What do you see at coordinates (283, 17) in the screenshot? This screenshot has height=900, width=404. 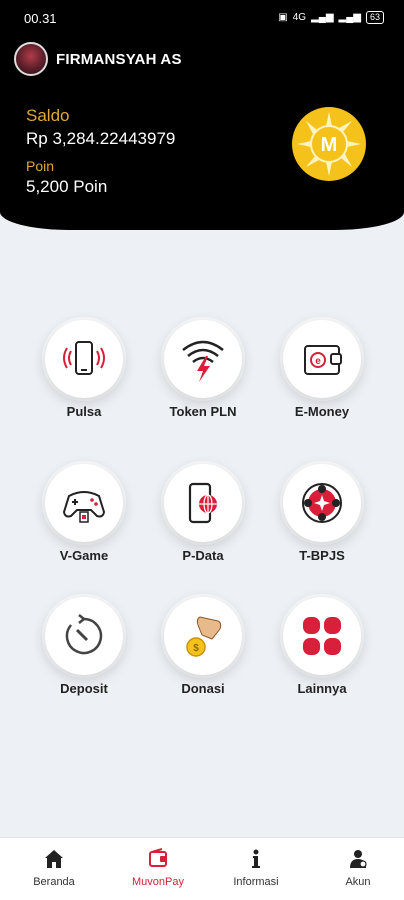 I see `alarm-icon: ▣` at bounding box center [283, 17].